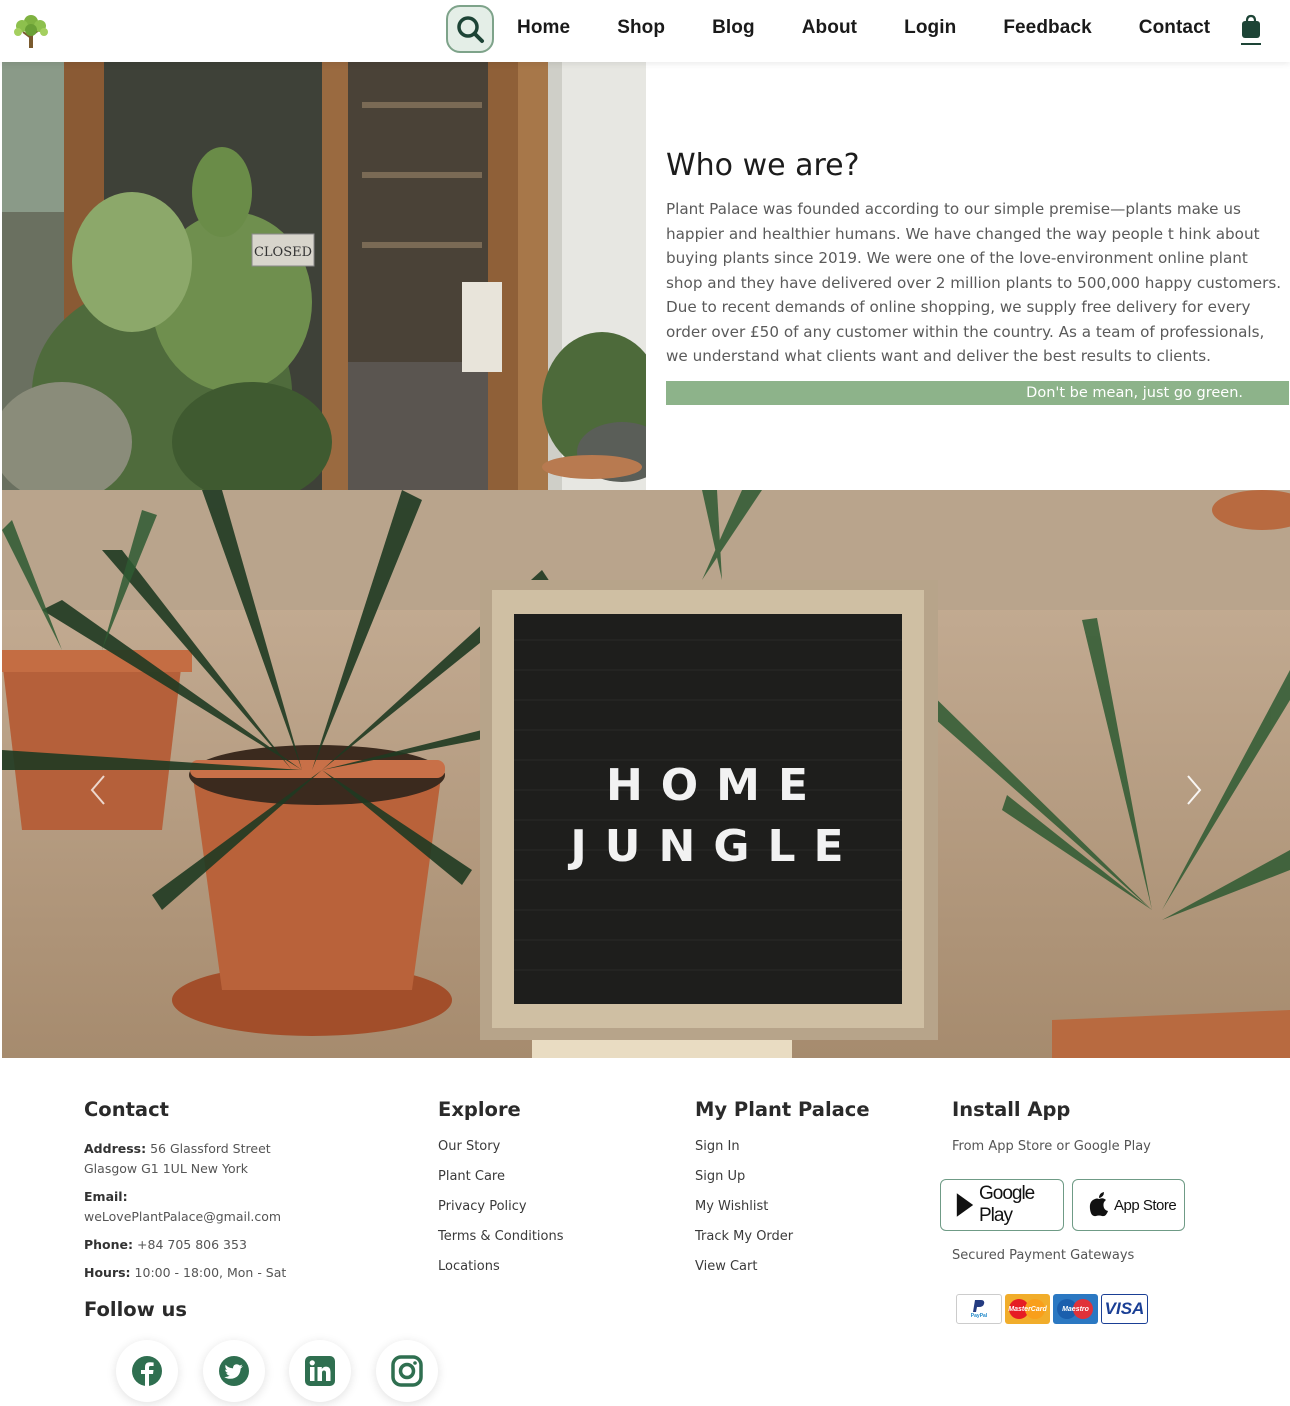 This screenshot has height=1406, width=1290. I want to click on link-sign-in: Sign In, so click(782, 1154).